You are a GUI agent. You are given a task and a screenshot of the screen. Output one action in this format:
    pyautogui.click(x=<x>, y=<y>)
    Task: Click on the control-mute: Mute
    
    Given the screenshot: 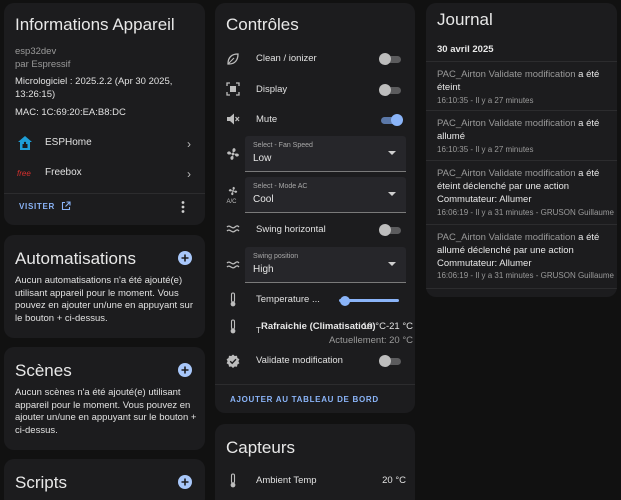 What is the action you would take?
    pyautogui.click(x=315, y=120)
    